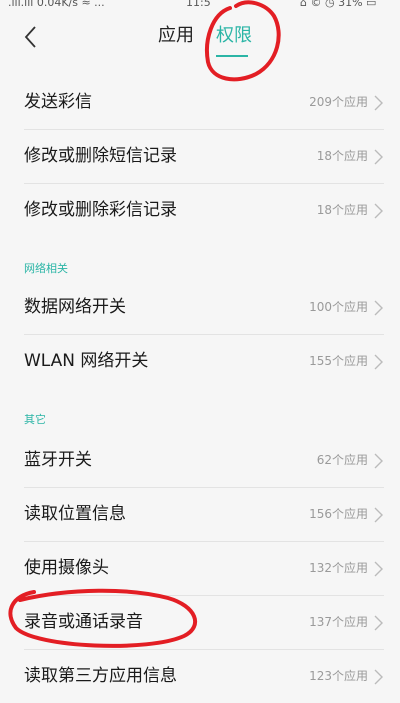  What do you see at coordinates (234, 36) in the screenshot?
I see `tab-permissions: 权限` at bounding box center [234, 36].